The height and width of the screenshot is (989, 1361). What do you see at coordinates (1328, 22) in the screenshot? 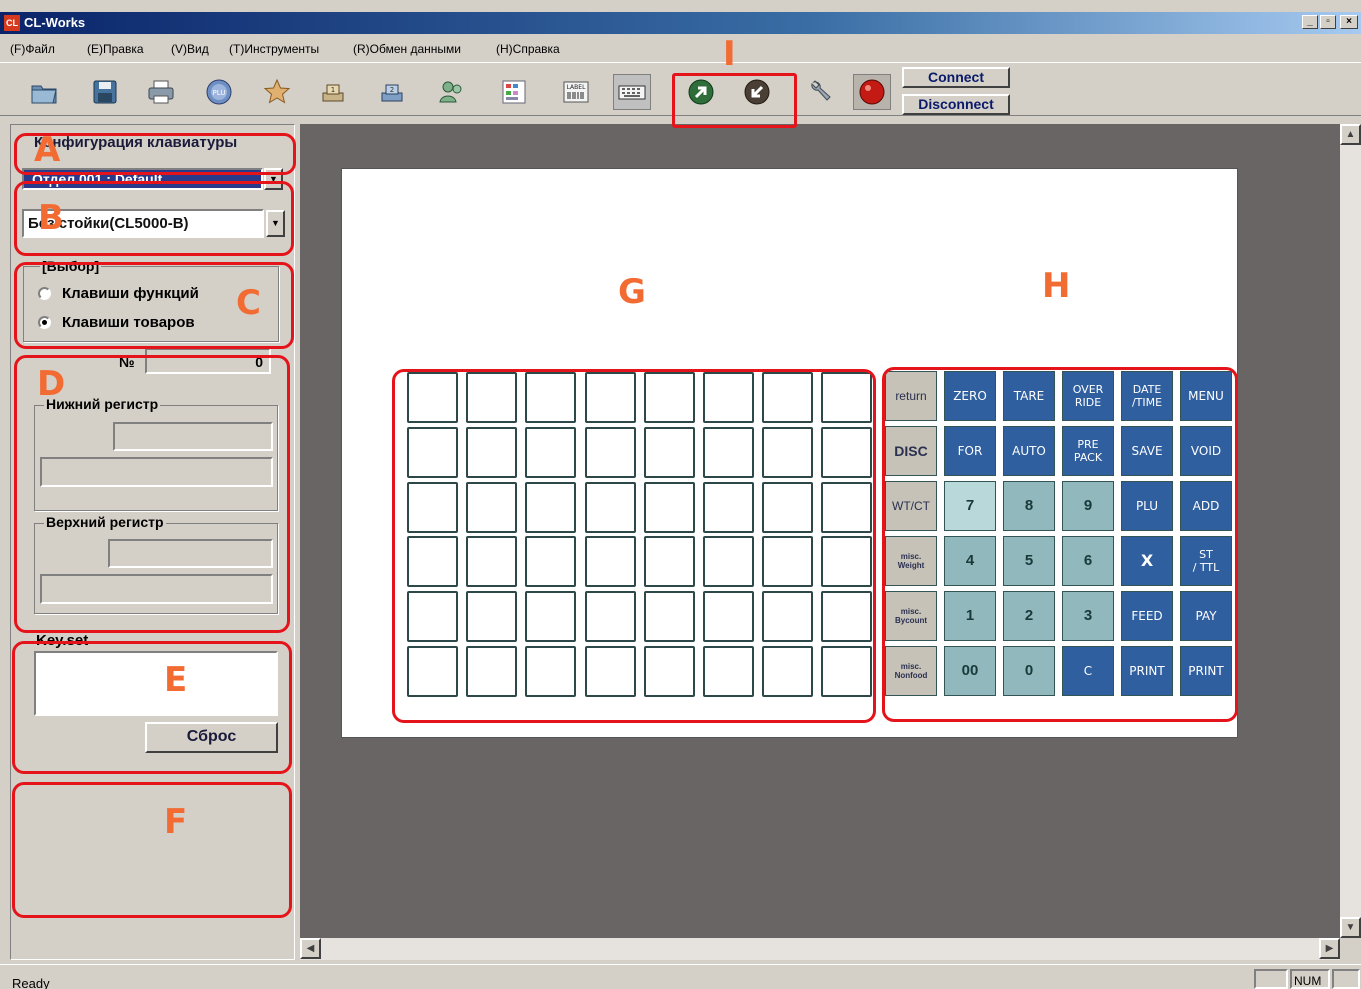
I see `maximize-button: ▫` at bounding box center [1328, 22].